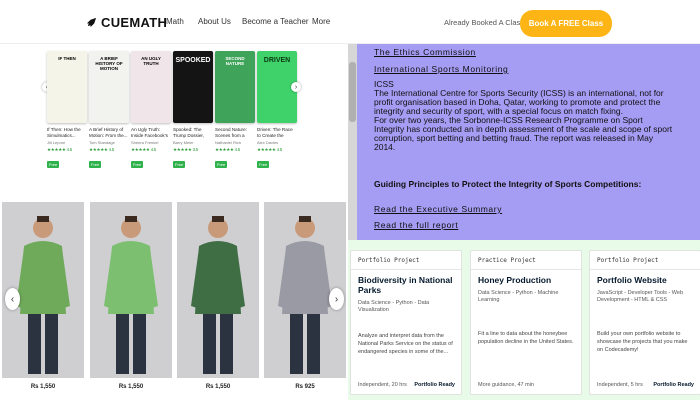 Image resolution: width=700 pixels, height=400 pixels. Describe the element at coordinates (518, 296) in the screenshot. I see `project-tech: Data Science - Python - Machine Learning` at that location.